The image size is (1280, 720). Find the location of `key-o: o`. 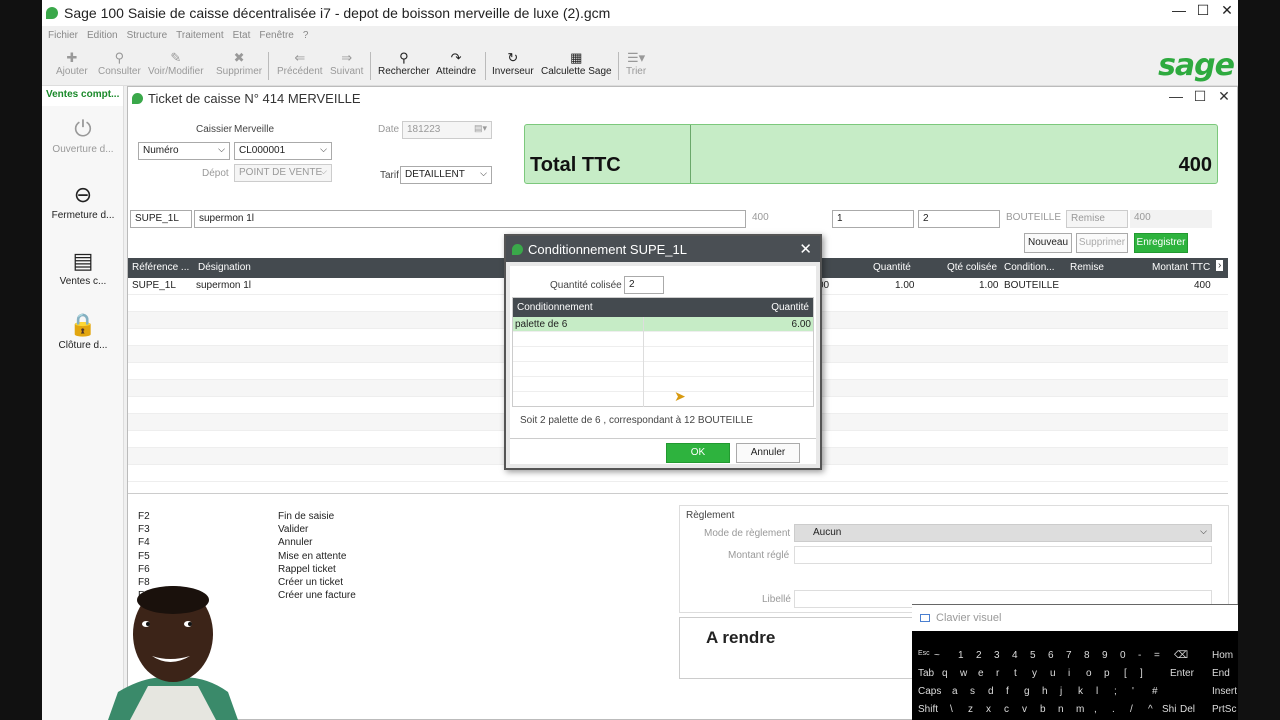

key-o: o is located at coordinates (1089, 673).